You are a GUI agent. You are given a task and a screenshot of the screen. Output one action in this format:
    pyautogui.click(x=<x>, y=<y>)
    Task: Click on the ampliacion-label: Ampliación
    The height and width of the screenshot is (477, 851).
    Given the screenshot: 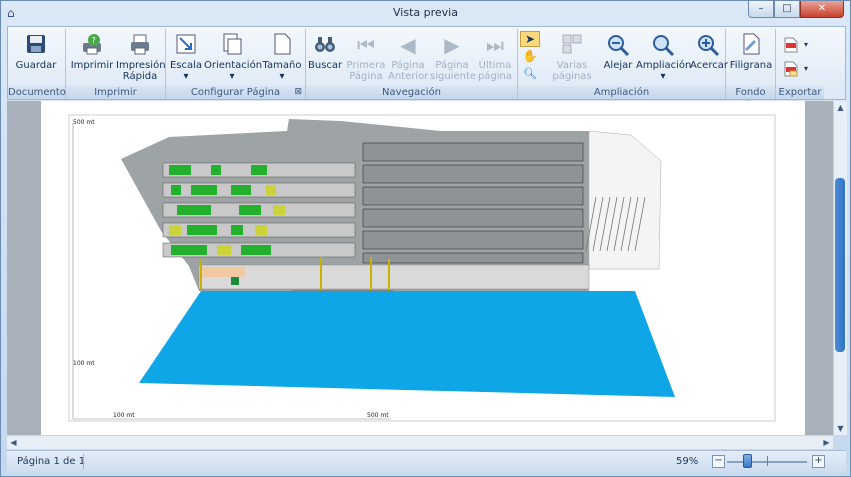 What is the action you would take?
    pyautogui.click(x=664, y=65)
    